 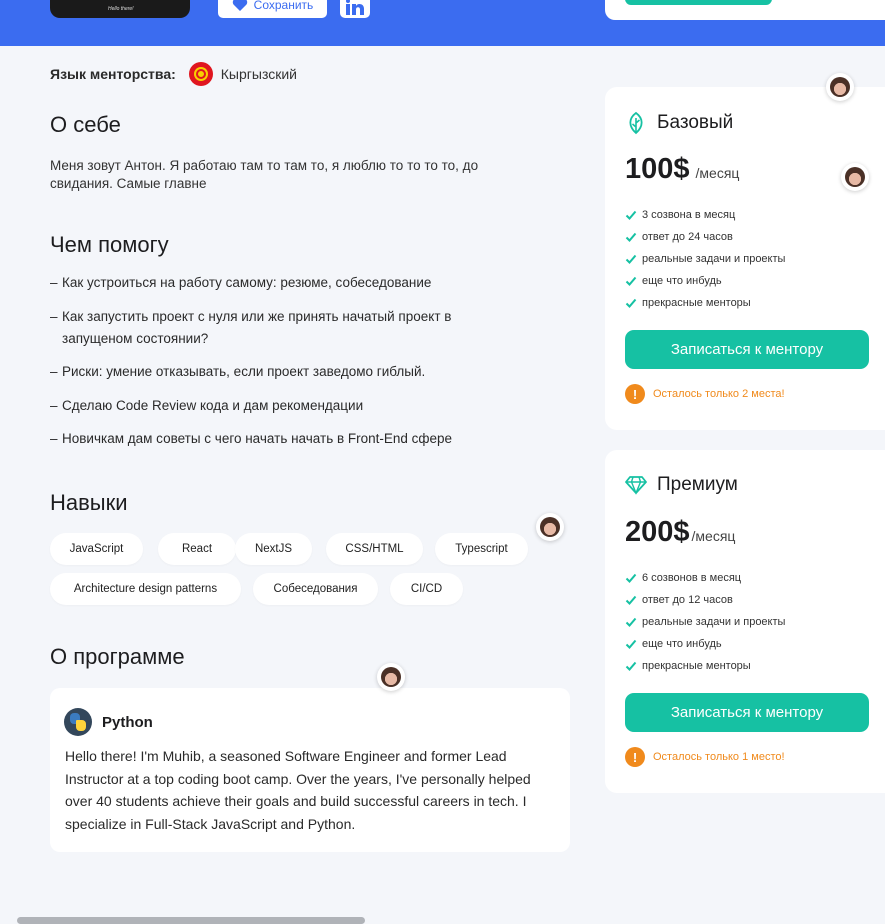 I want to click on skill-chip: Typescript, so click(x=481, y=549).